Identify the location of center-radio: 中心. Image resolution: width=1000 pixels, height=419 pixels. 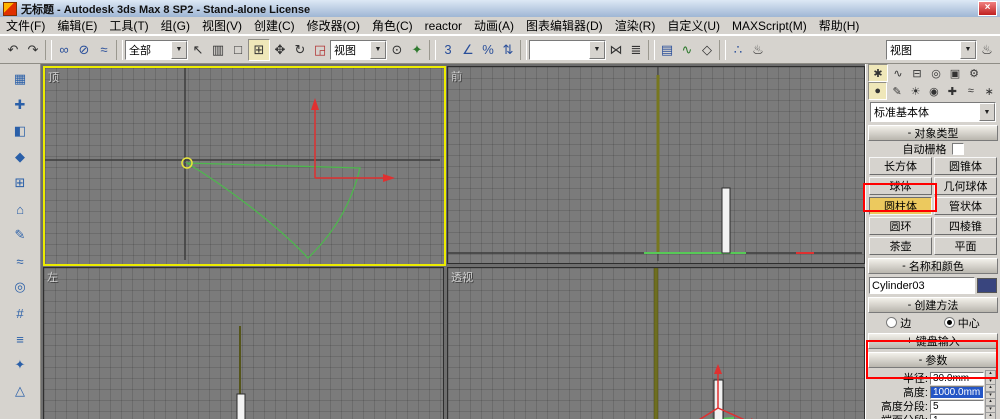
(961, 323).